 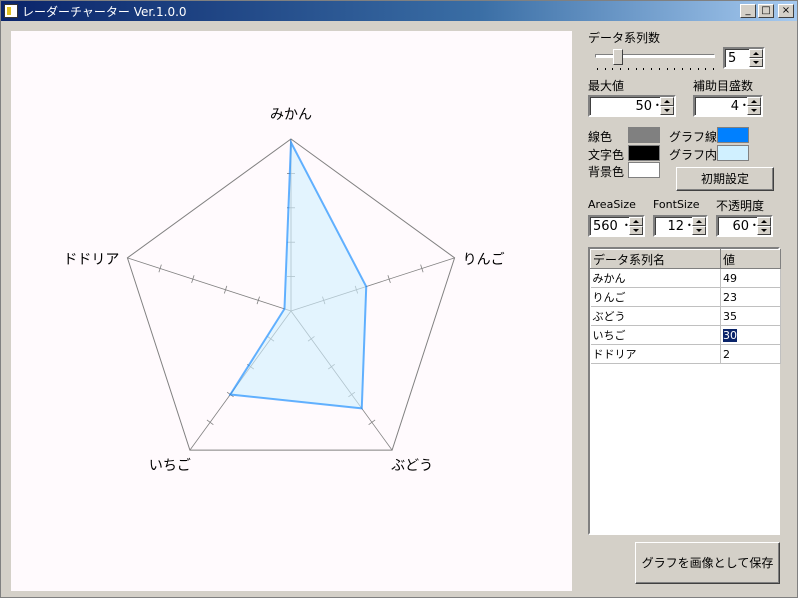 I want to click on opacity-input: 60, so click(x=735, y=226).